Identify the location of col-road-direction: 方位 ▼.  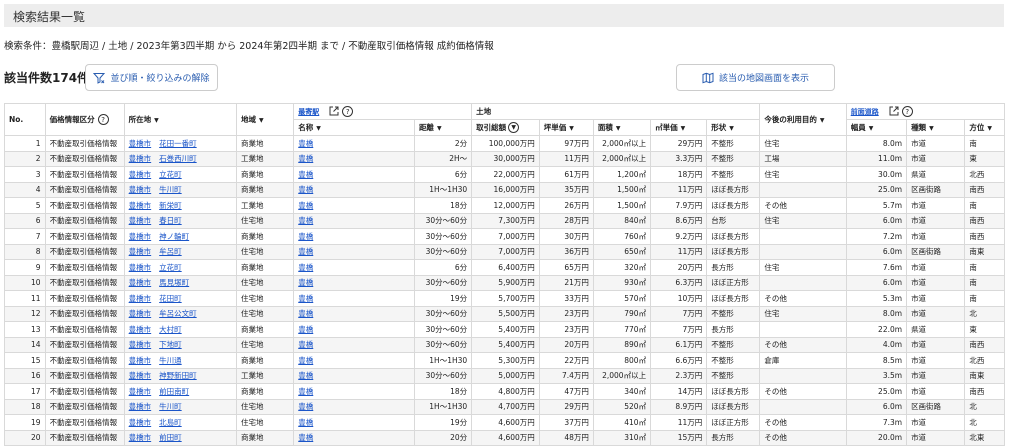
(984, 127).